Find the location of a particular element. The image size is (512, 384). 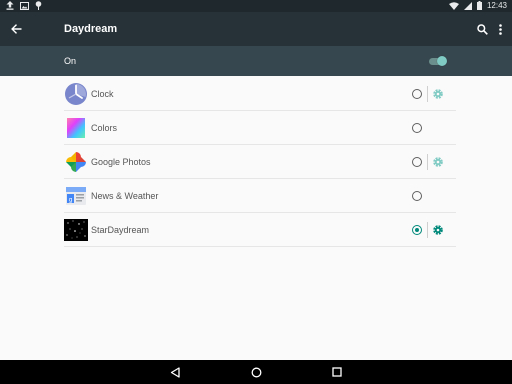

stardaydream-icon is located at coordinates (76, 230).